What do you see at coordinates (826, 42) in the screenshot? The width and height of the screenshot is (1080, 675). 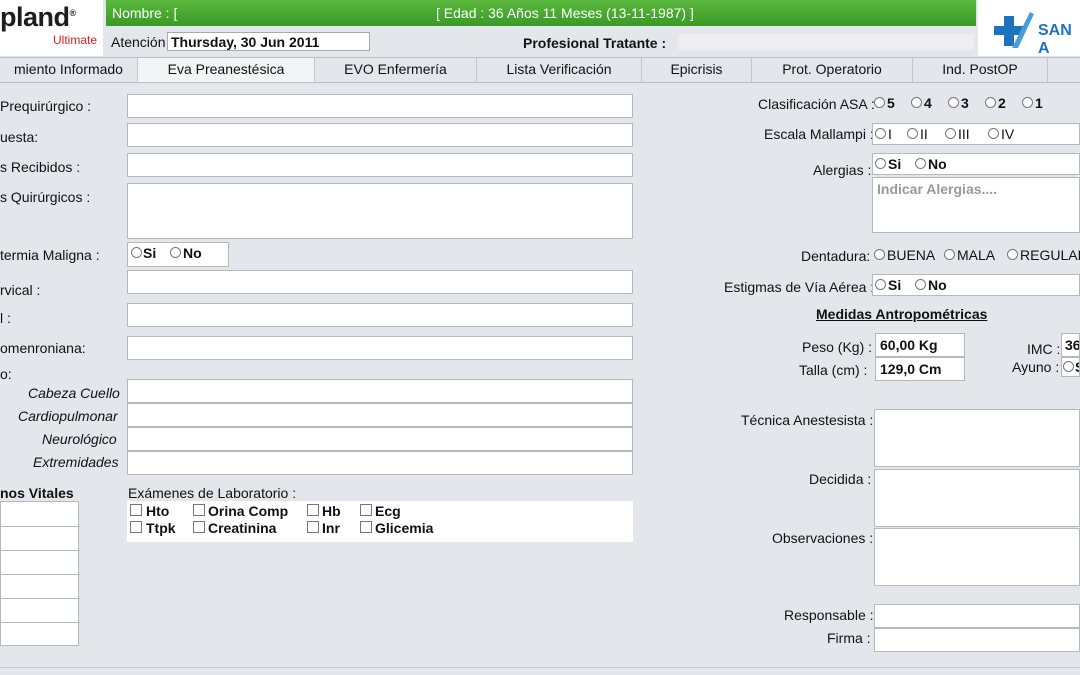 I see `profesional-field` at bounding box center [826, 42].